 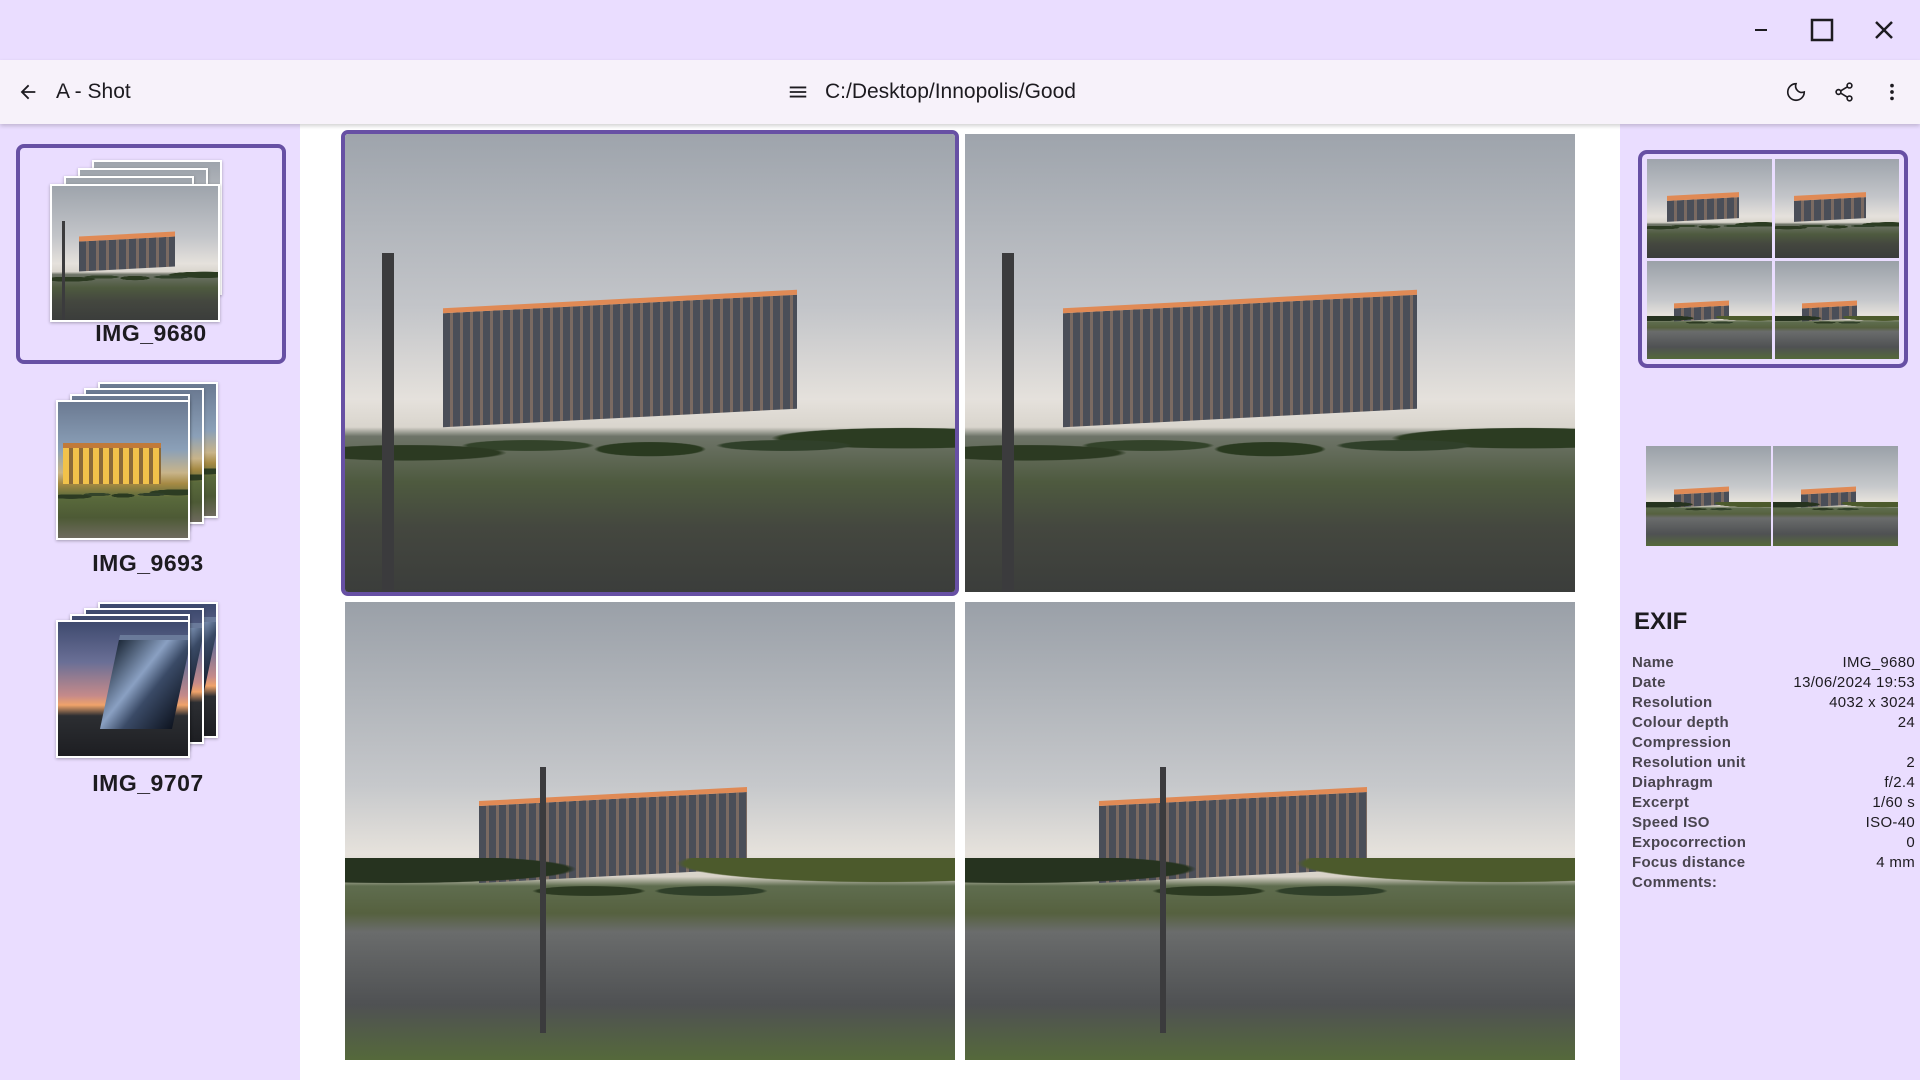 I want to click on exif-value: 0, so click(x=1910, y=842).